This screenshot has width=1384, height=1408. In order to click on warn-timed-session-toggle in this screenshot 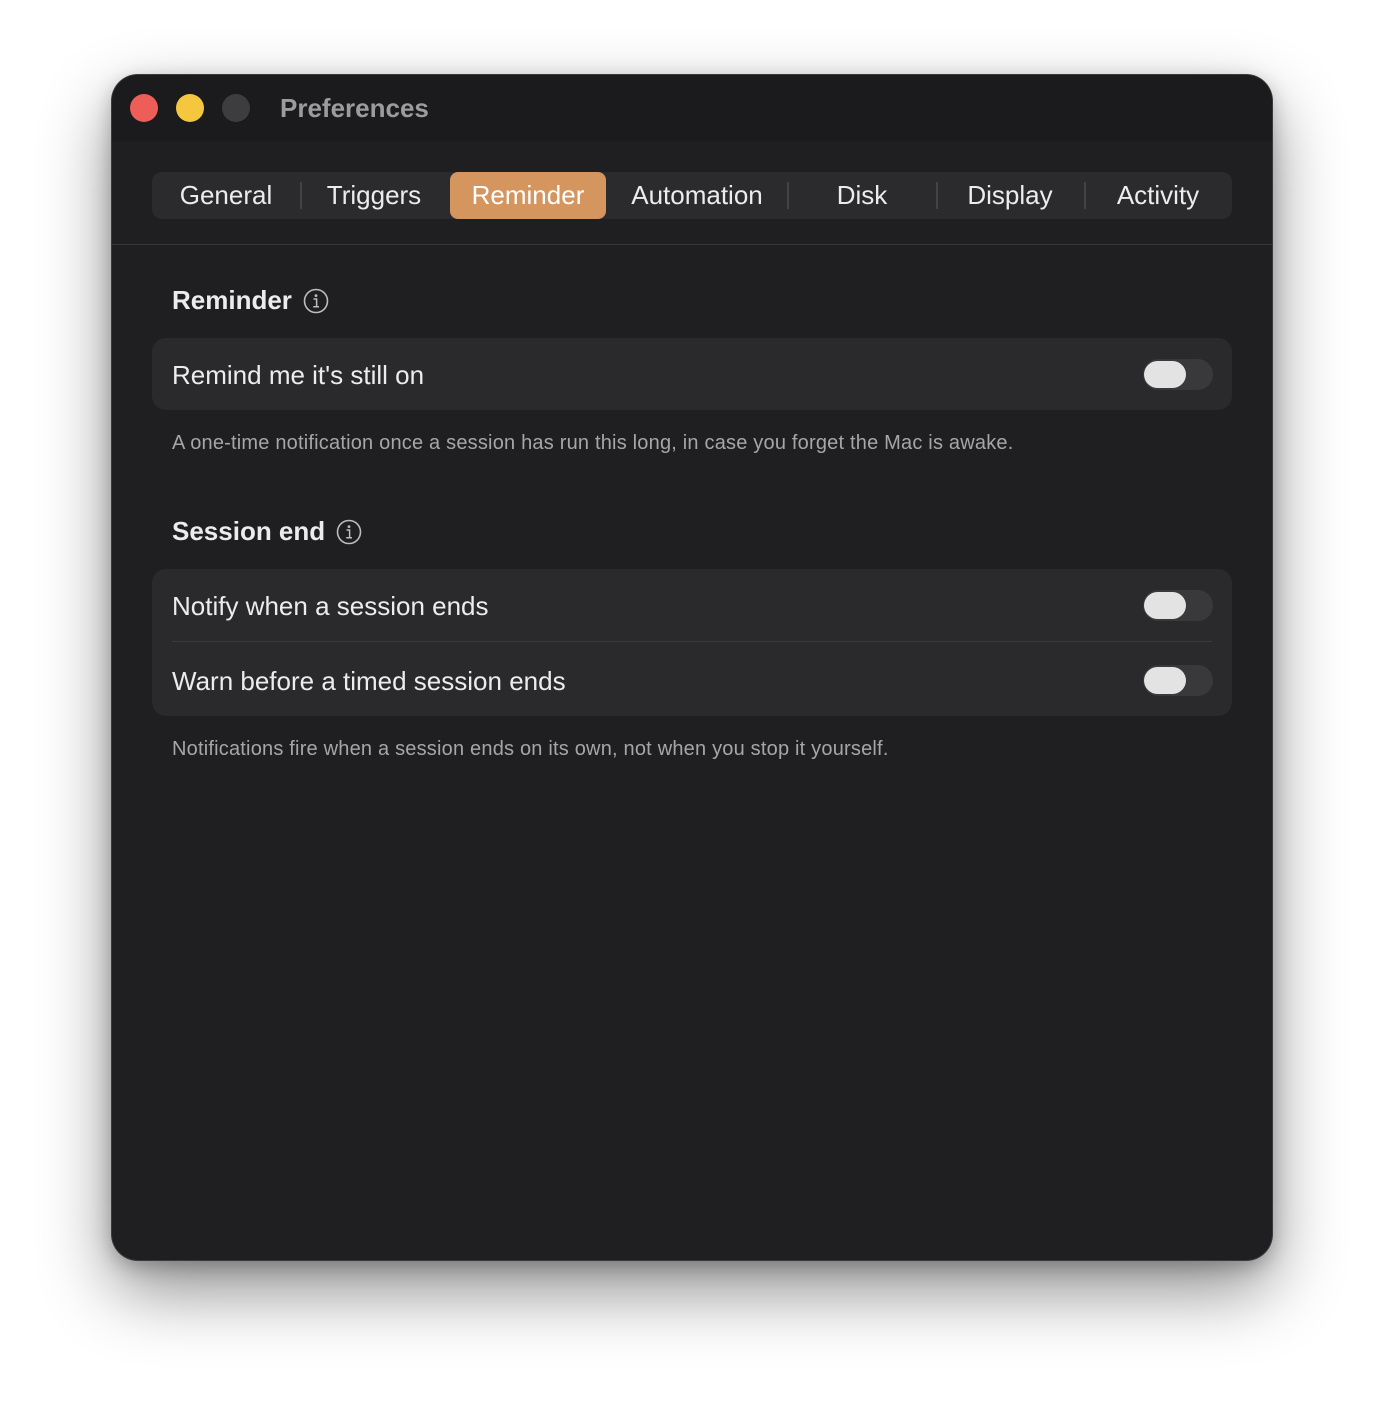, I will do `click(1178, 680)`.